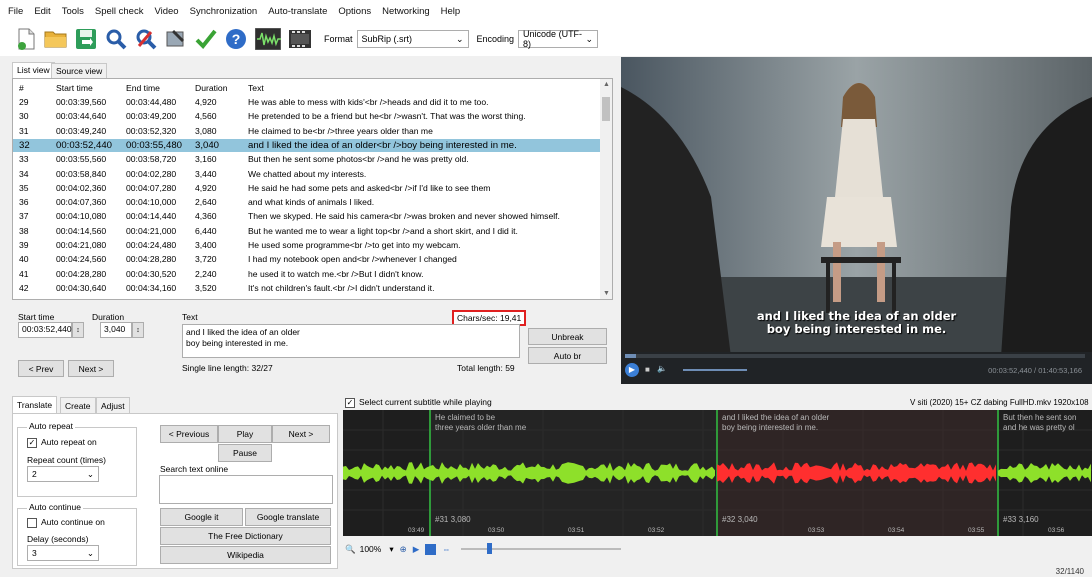 The image size is (1092, 577). Describe the element at coordinates (45, 330) in the screenshot. I see `start-time-input: 00:03:52,440` at that location.